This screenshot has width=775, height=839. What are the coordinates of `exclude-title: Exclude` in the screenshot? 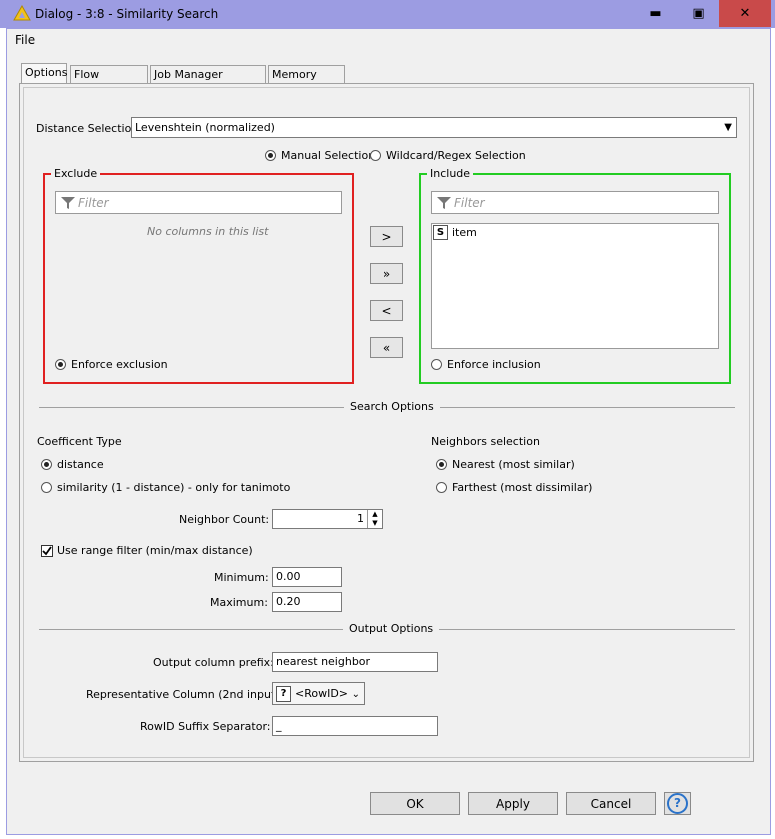 It's located at (76, 173).